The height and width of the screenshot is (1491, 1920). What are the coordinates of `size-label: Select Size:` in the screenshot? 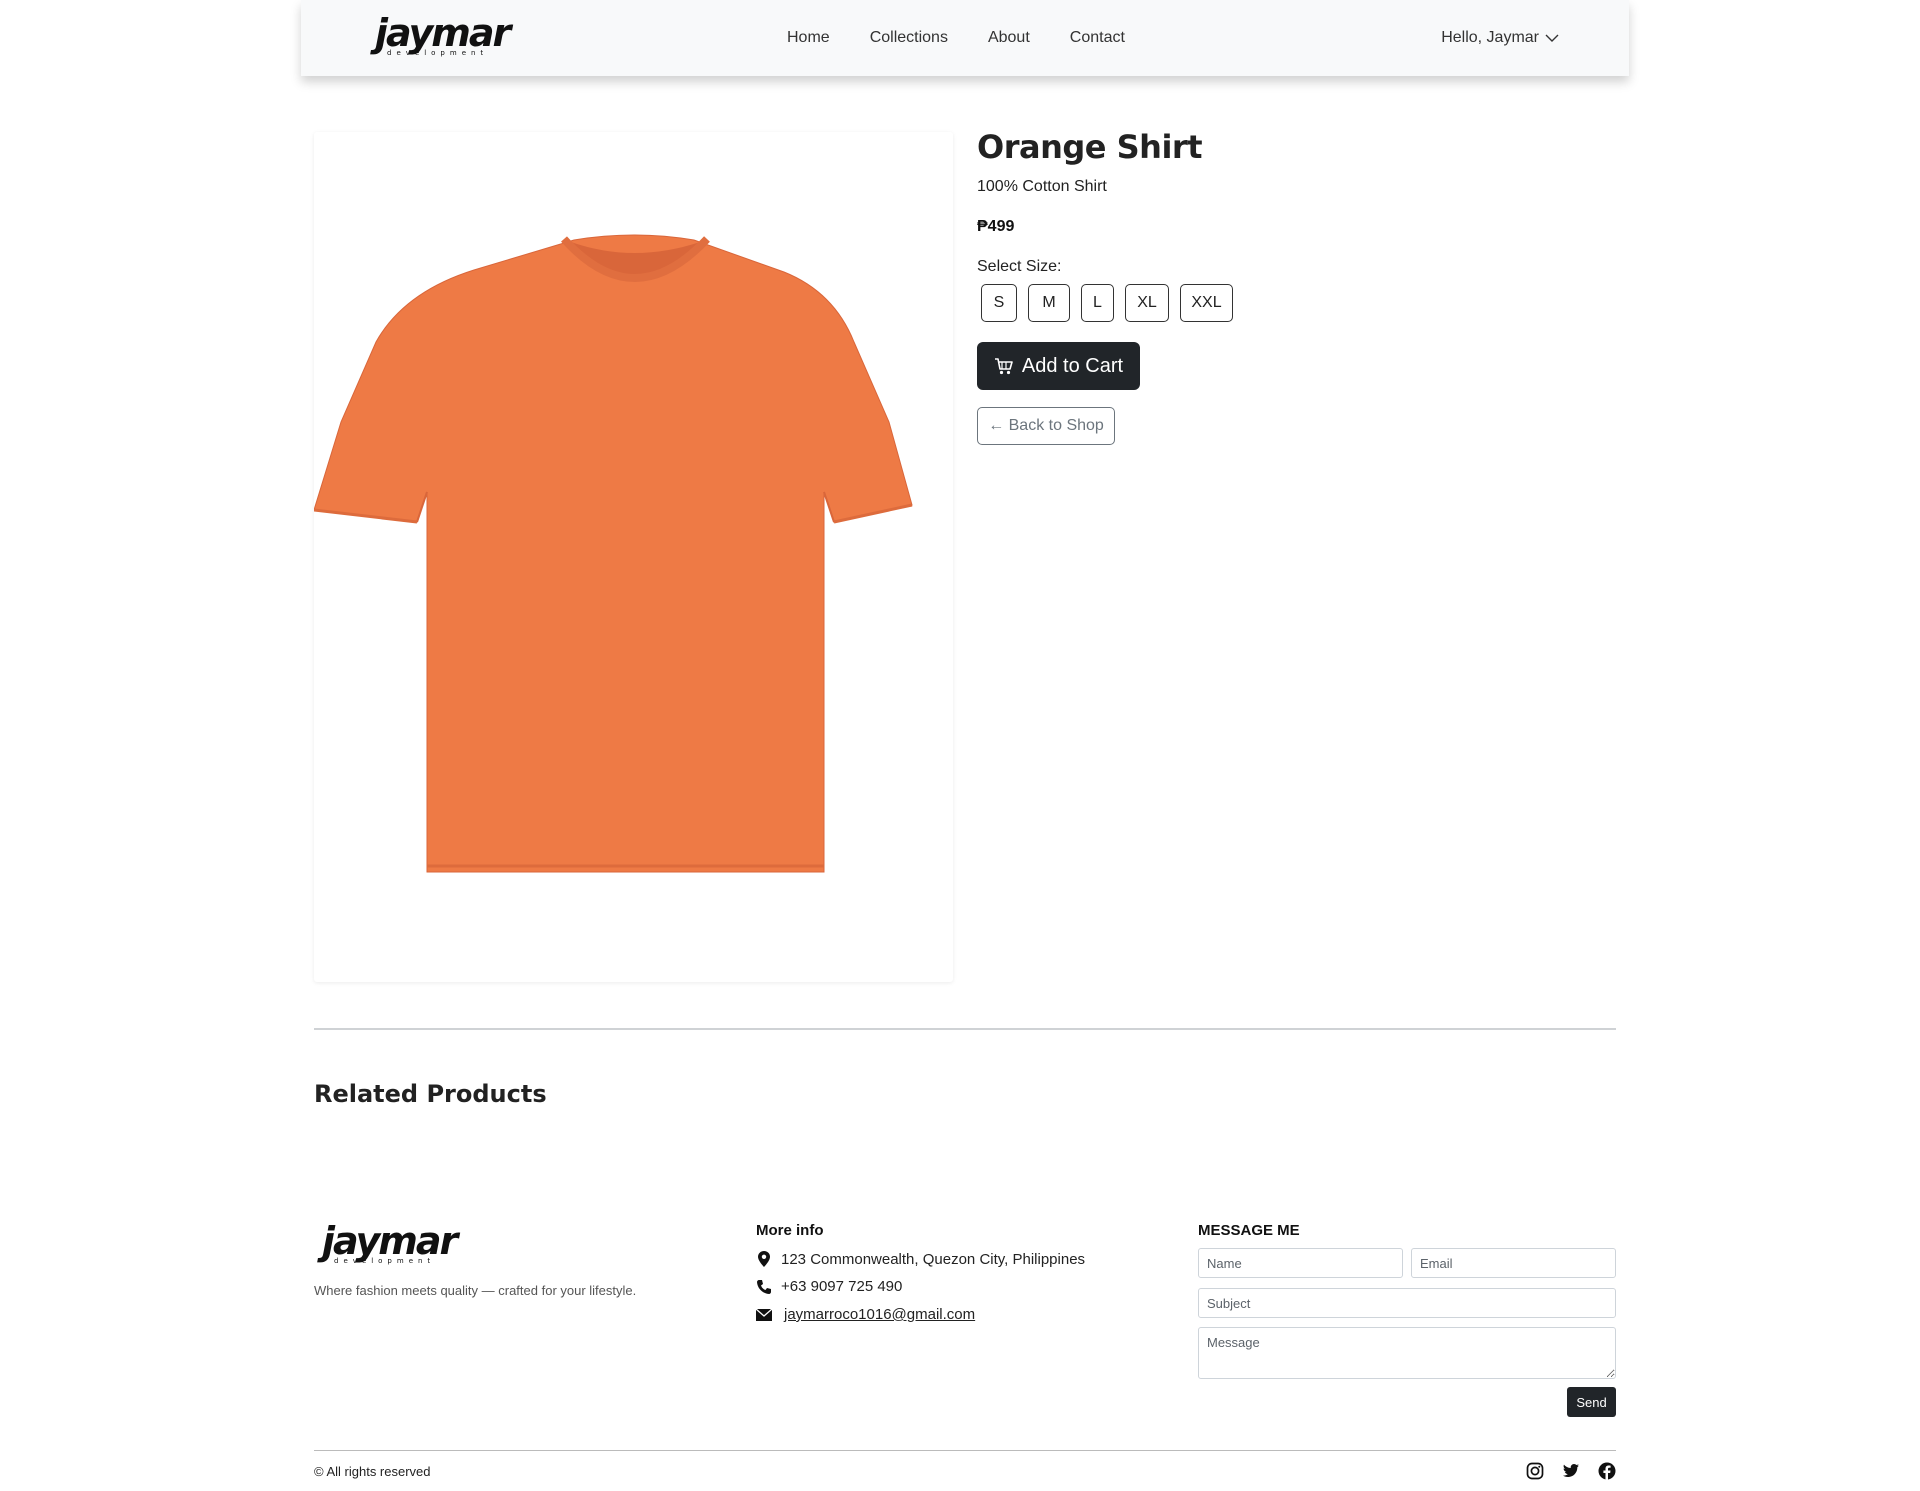 It's located at (1019, 266).